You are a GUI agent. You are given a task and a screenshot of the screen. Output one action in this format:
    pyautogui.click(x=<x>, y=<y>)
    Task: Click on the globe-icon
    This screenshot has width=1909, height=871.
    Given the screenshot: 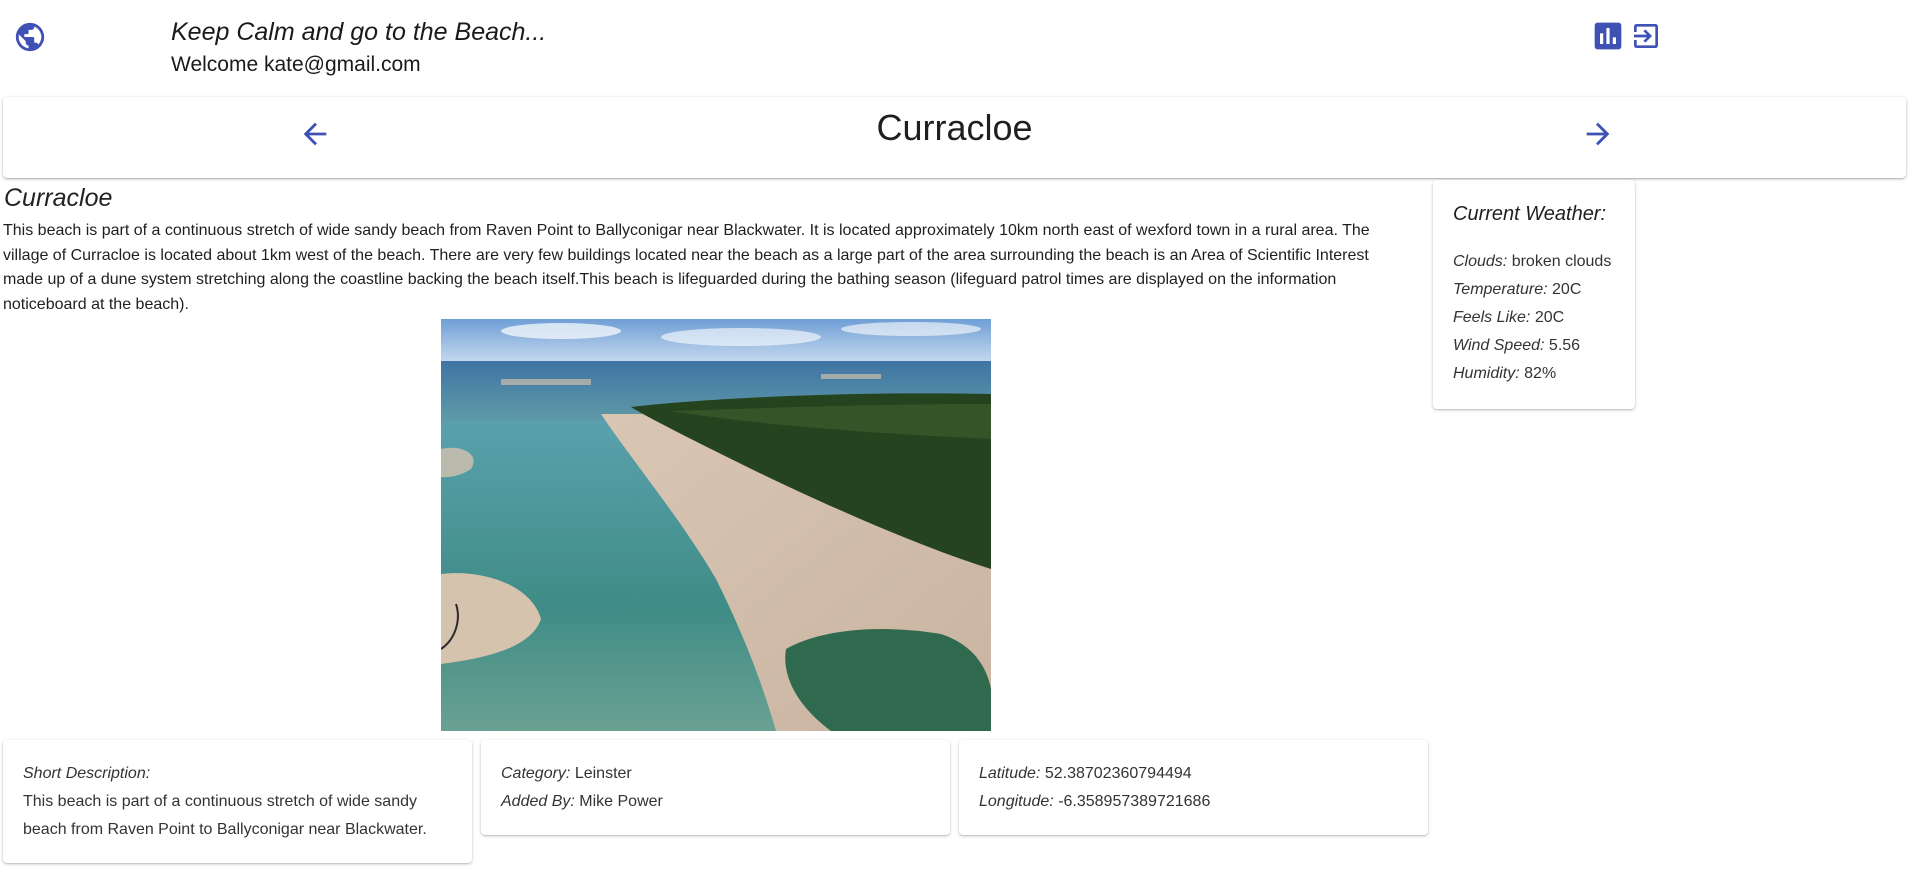 What is the action you would take?
    pyautogui.click(x=30, y=37)
    